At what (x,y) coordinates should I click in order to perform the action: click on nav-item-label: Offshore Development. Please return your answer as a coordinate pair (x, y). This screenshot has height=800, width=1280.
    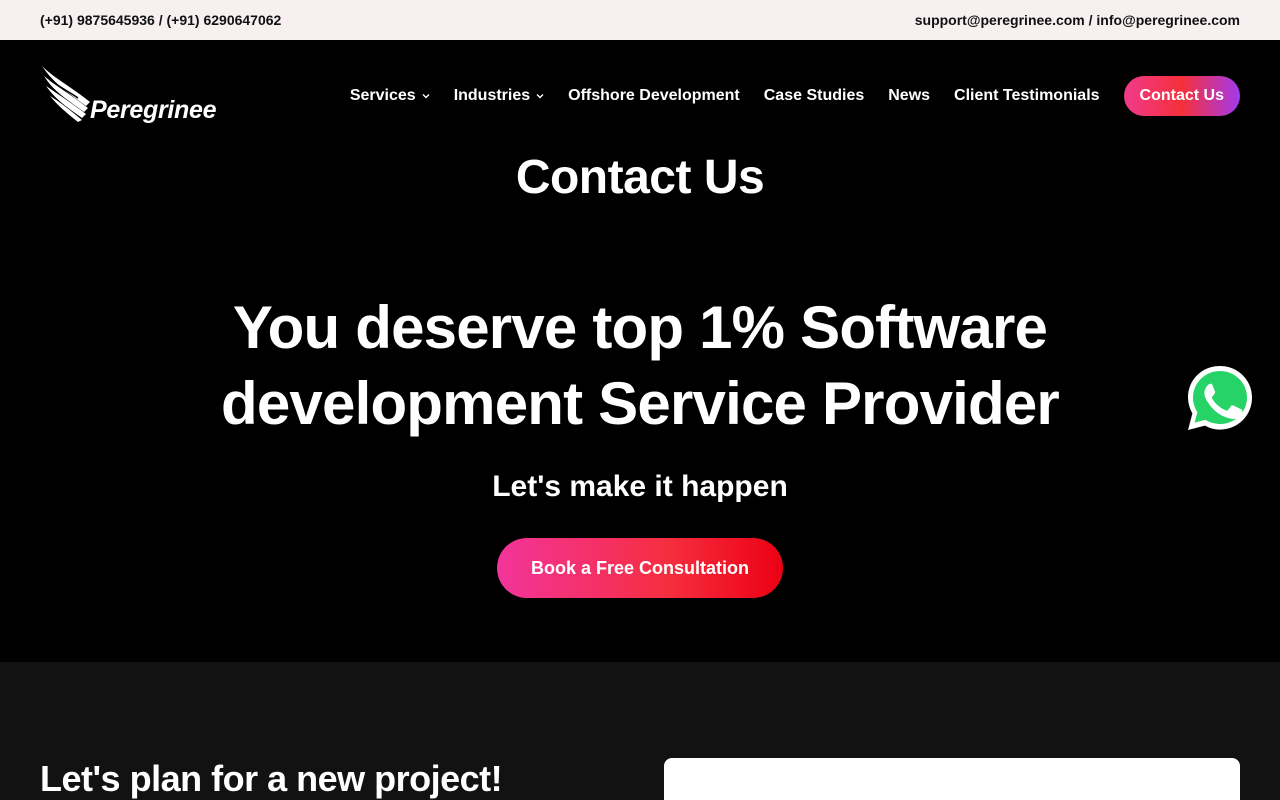
    Looking at the image, I should click on (654, 95).